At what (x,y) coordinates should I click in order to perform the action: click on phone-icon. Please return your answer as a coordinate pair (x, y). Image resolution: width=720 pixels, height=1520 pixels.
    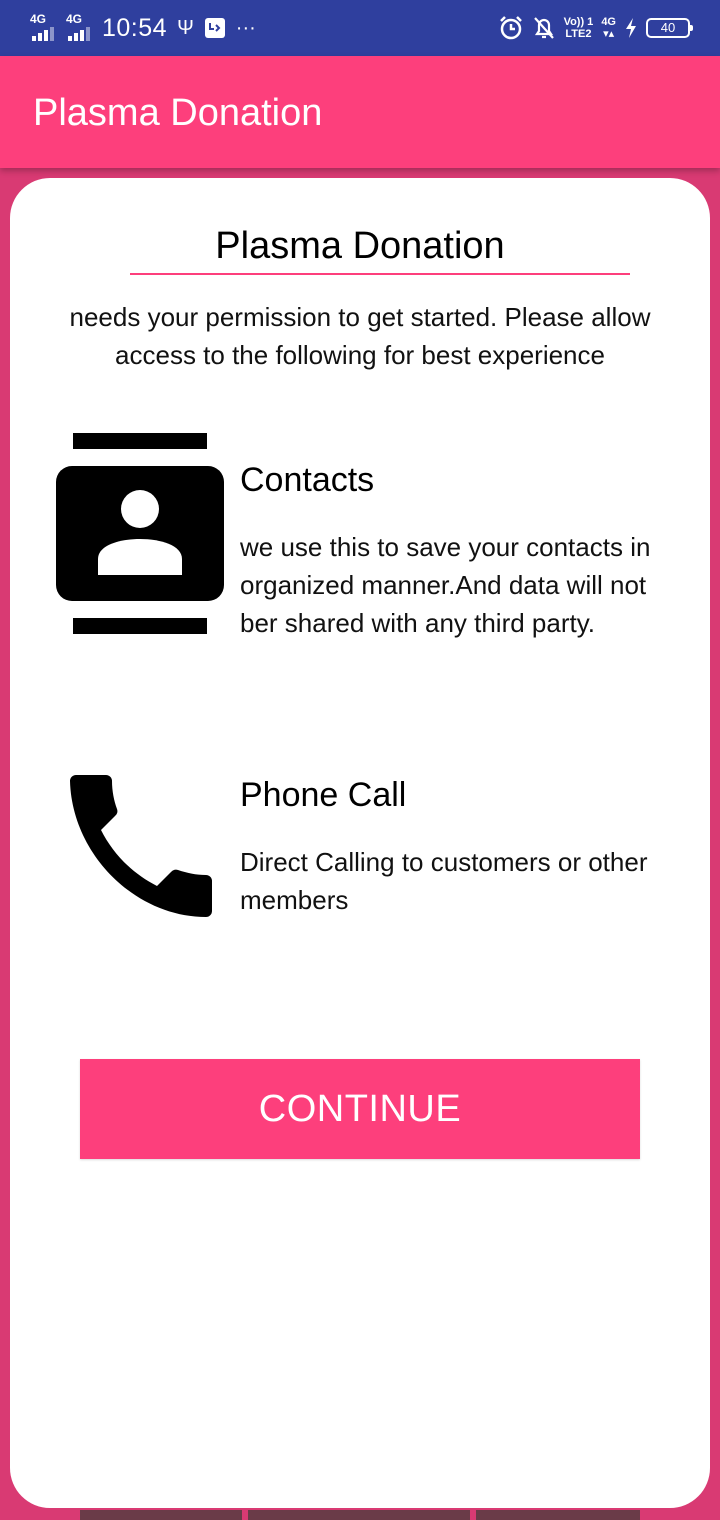
    Looking at the image, I should click on (141, 846).